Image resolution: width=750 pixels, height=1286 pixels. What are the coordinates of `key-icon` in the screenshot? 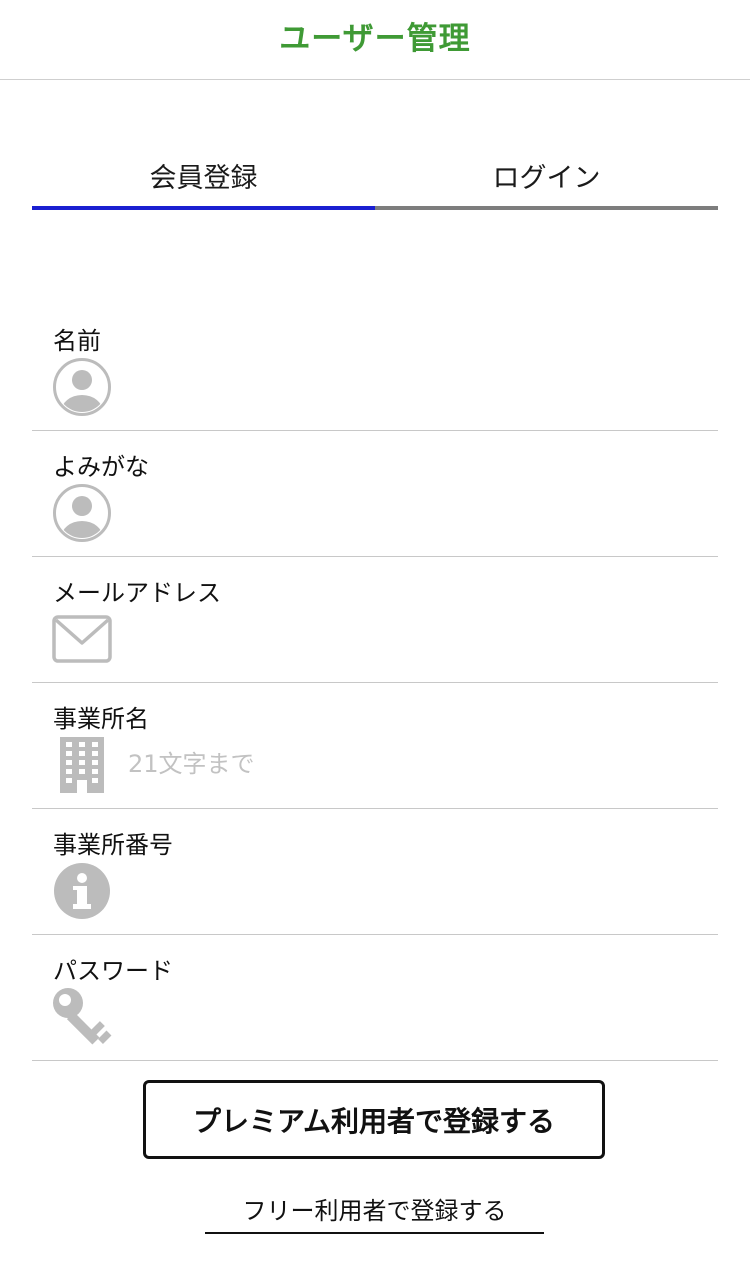 It's located at (82, 1017).